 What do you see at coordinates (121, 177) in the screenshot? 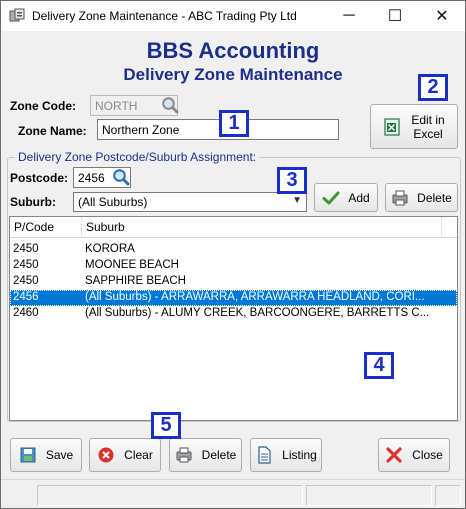
I see `postcode-lookup-icon` at bounding box center [121, 177].